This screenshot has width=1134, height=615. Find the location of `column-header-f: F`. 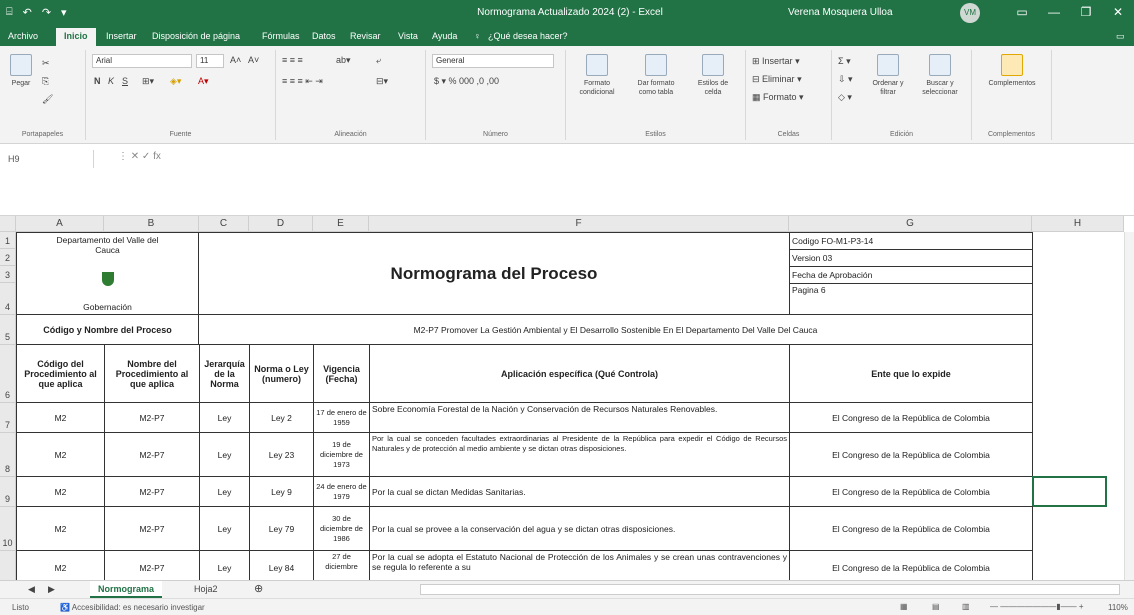

column-header-f: F is located at coordinates (579, 224).